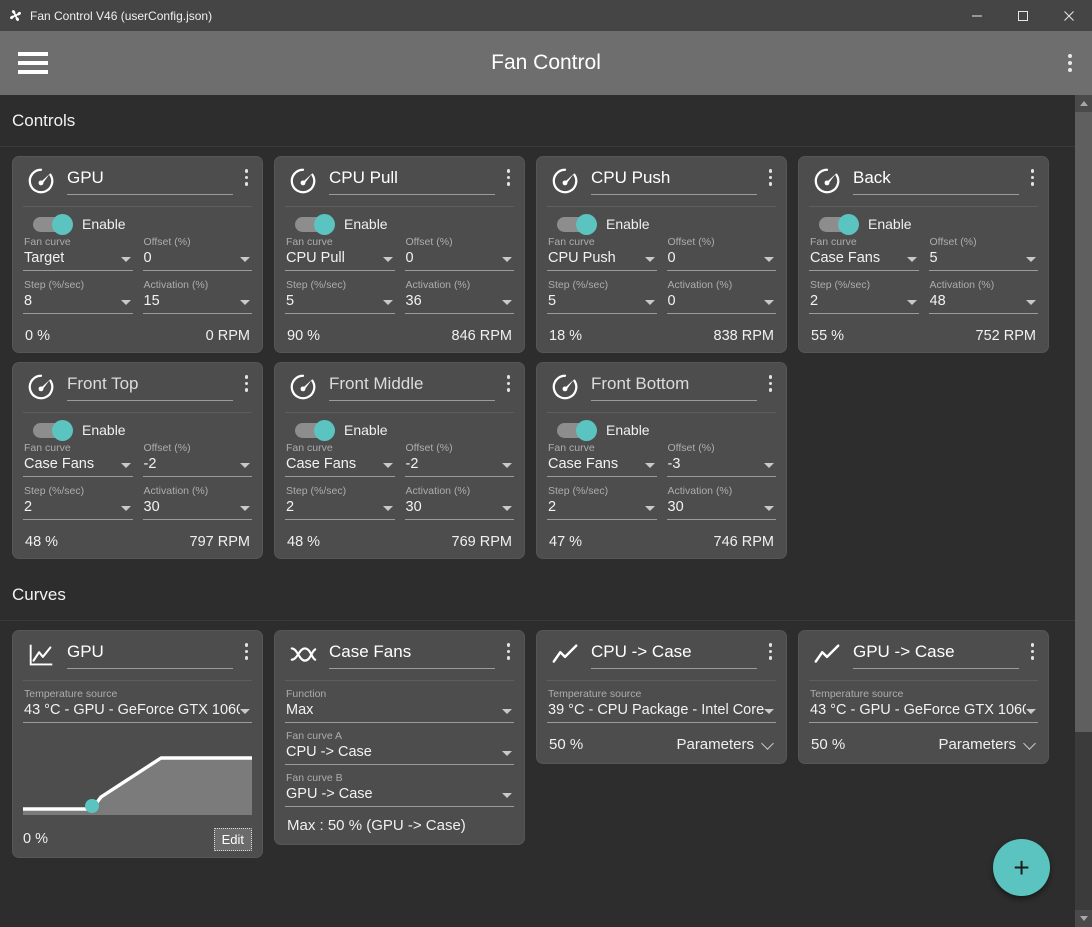 The height and width of the screenshot is (927, 1092). What do you see at coordinates (721, 303) in the screenshot?
I see `activation-select: 0` at bounding box center [721, 303].